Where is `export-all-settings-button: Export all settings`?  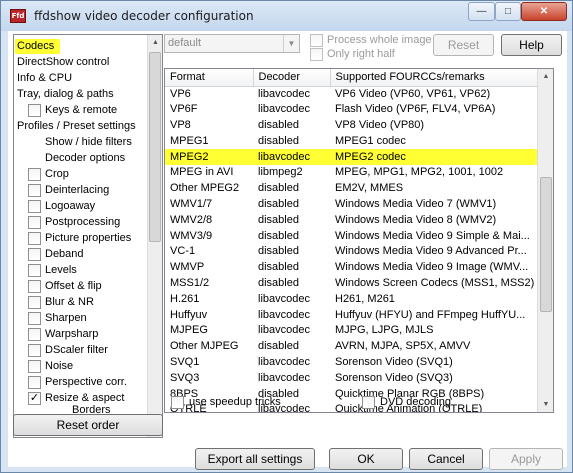
export-all-settings-button: Export all settings is located at coordinates (255, 459).